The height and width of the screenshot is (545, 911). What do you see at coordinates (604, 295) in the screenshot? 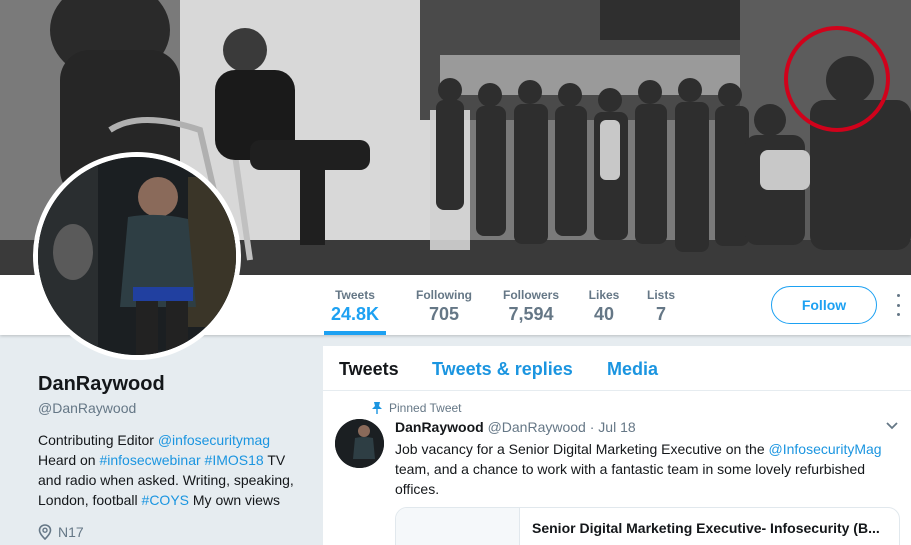
I see `stat-likes-label: Likes` at bounding box center [604, 295].